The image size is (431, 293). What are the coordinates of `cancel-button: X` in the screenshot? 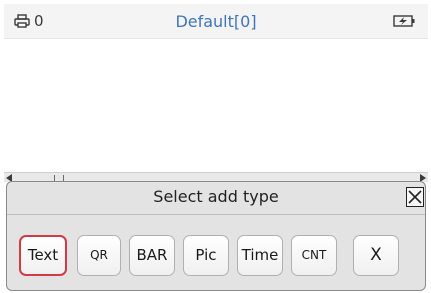 It's located at (376, 255).